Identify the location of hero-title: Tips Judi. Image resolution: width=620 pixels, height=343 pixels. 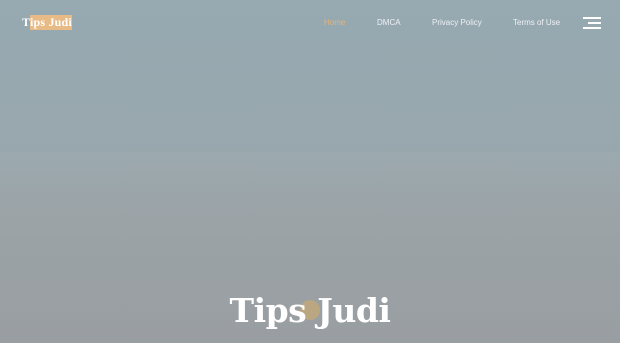
(310, 311).